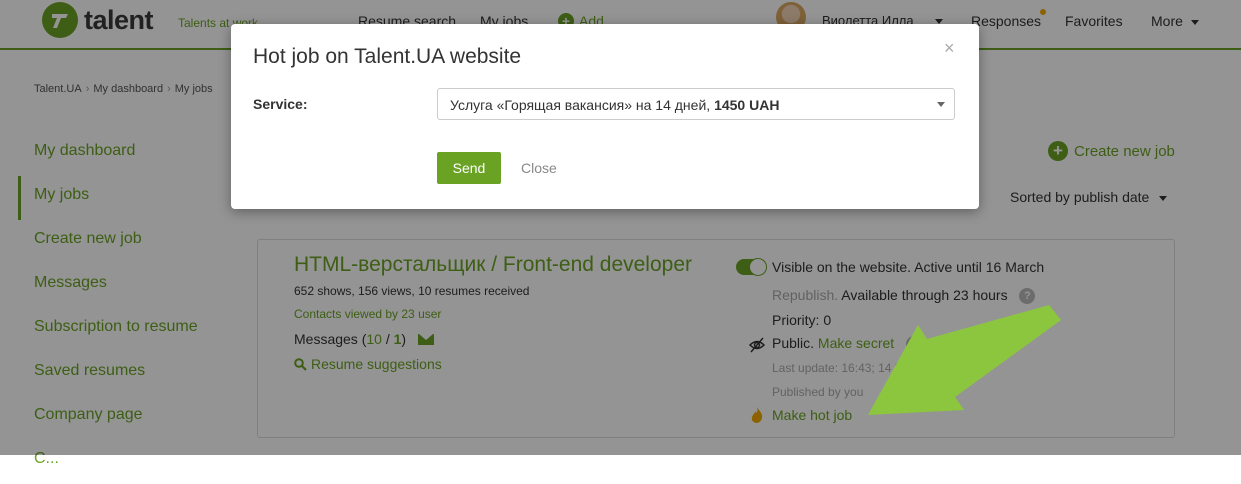  What do you see at coordinates (949, 48) in the screenshot?
I see `close-icon: ×` at bounding box center [949, 48].